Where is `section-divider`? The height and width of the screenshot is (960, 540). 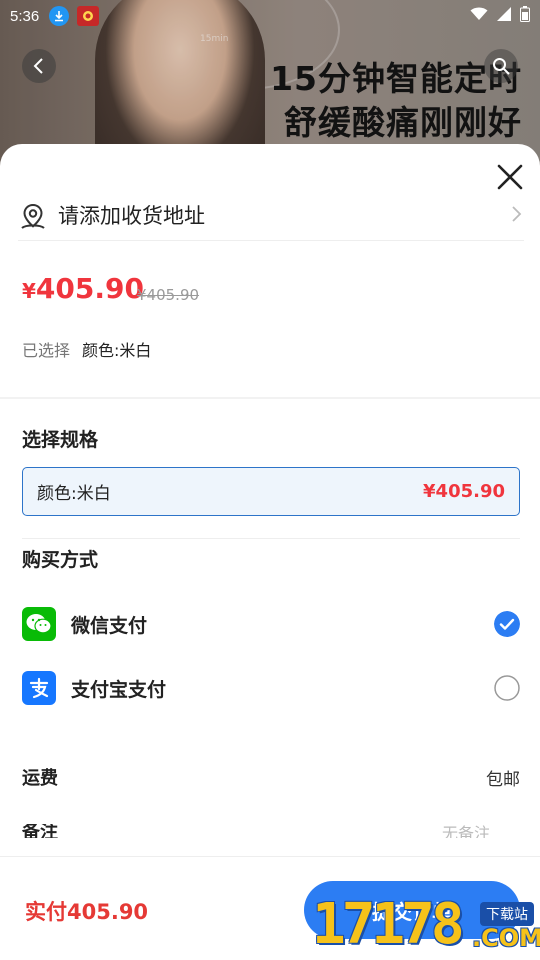 section-divider is located at coordinates (270, 398).